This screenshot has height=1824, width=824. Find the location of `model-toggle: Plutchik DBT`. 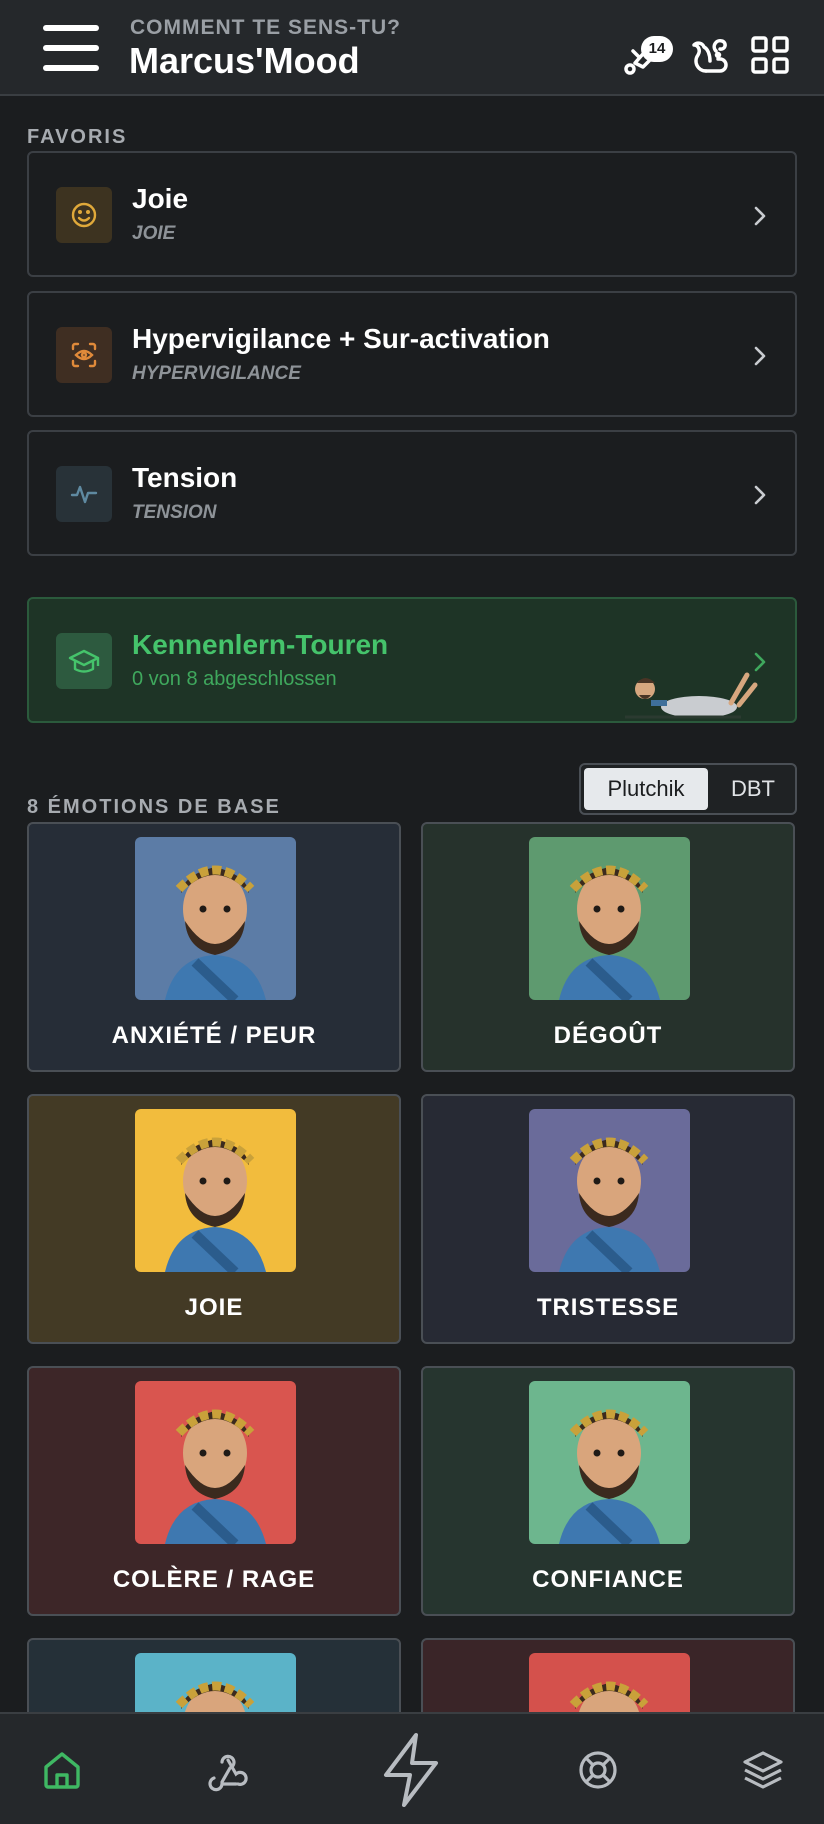

model-toggle: Plutchik DBT is located at coordinates (688, 789).